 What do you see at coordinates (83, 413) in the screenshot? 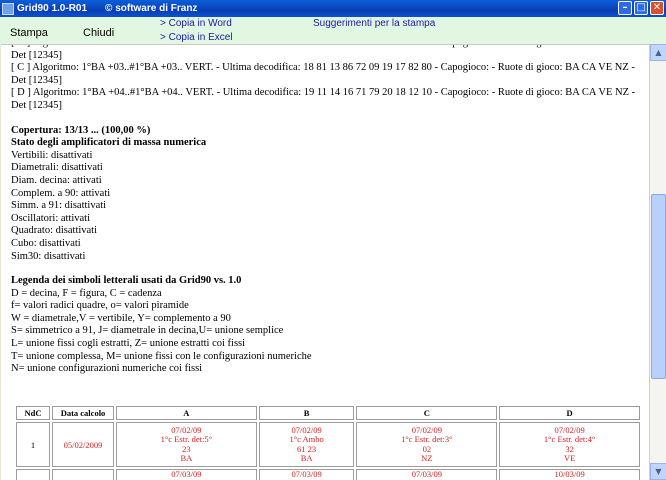
I see `header-data-calcolo: Data calcolo` at bounding box center [83, 413].